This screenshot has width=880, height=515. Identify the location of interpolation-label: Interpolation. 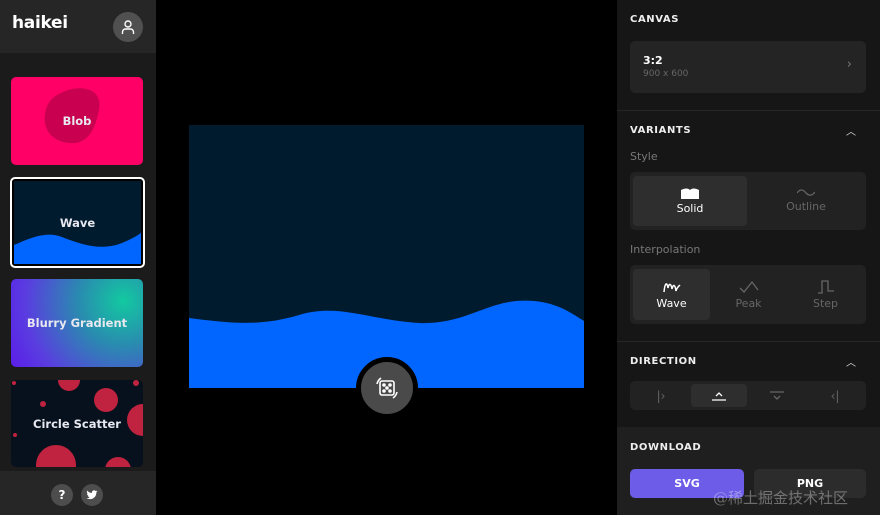
(665, 249).